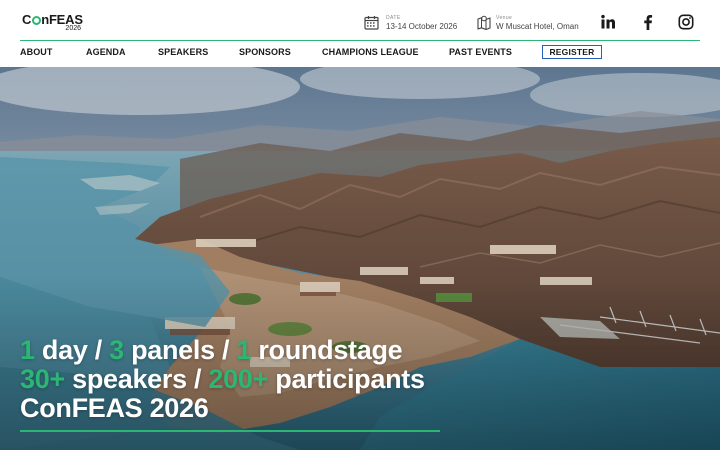 The width and height of the screenshot is (720, 450). What do you see at coordinates (106, 52) in the screenshot?
I see `nav-agenda: AGENDA` at bounding box center [106, 52].